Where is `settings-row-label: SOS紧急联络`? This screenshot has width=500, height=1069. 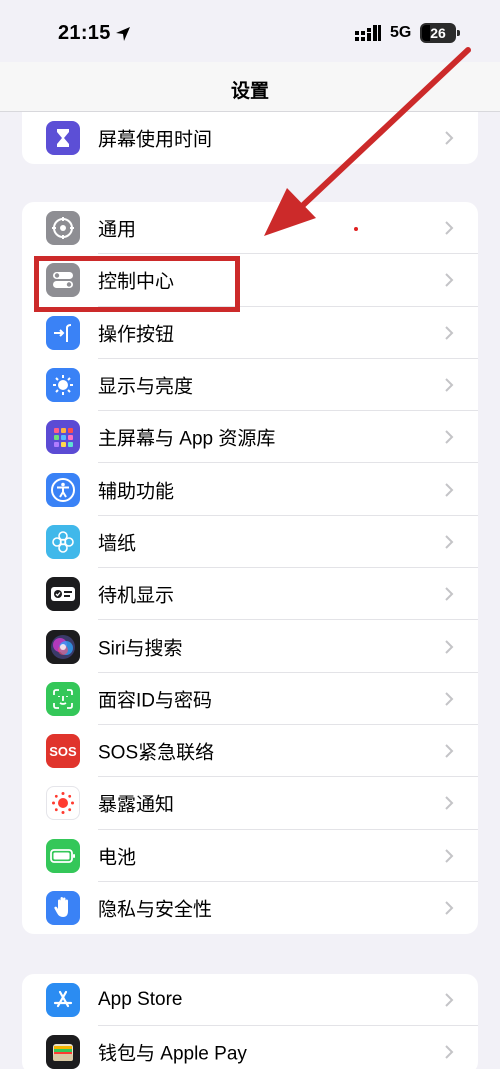
settings-row-label: SOS紧急联络 is located at coordinates (156, 753).